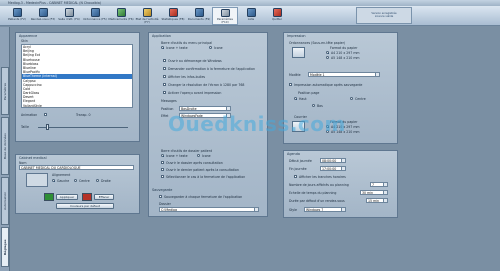 Image resolution: width=500 pixels, height=271 pixels. Describe the element at coordinates (95, 12) in the screenshot. I see `prescription-icon` at that location.